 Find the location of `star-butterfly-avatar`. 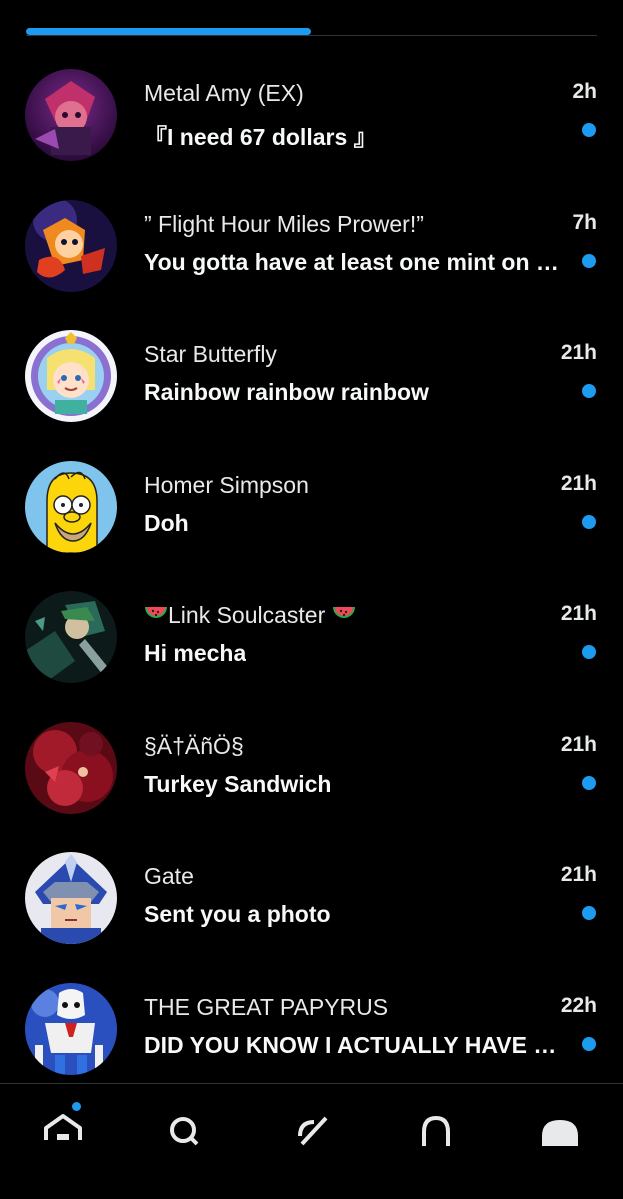

star-butterfly-avatar is located at coordinates (71, 376).